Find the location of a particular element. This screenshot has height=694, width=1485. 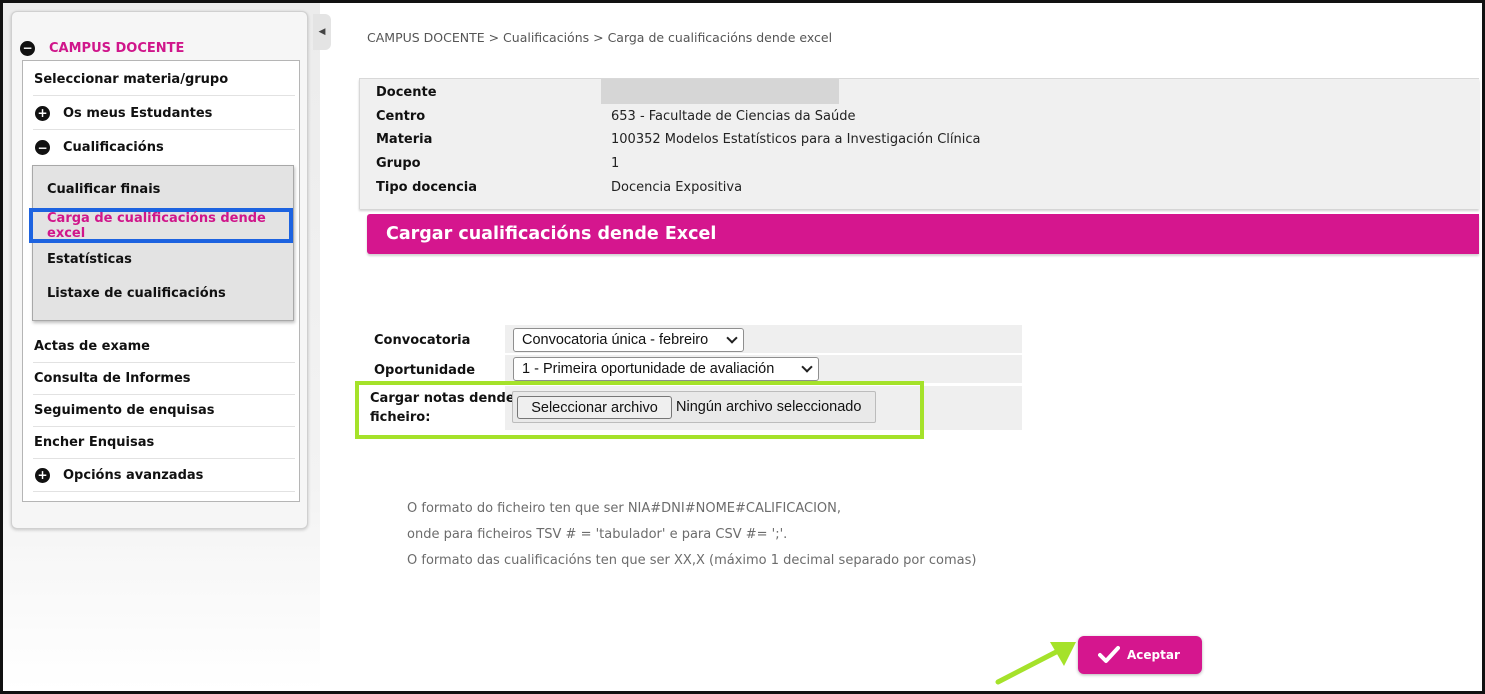

submenu-item-listaxe: Listaxe de cualificacións is located at coordinates (136, 293).